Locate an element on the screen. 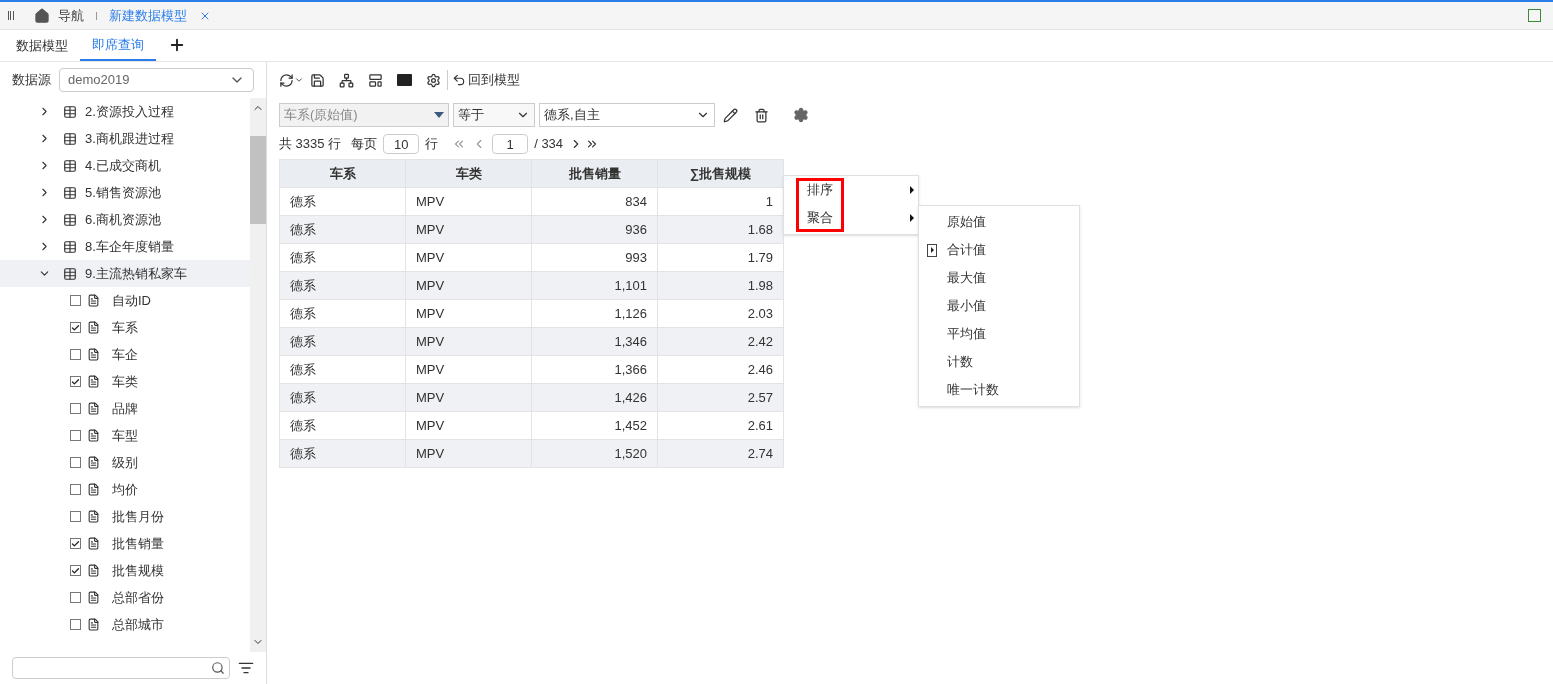 This screenshot has height=684, width=1553. scrollbar-thumb is located at coordinates (258, 180).